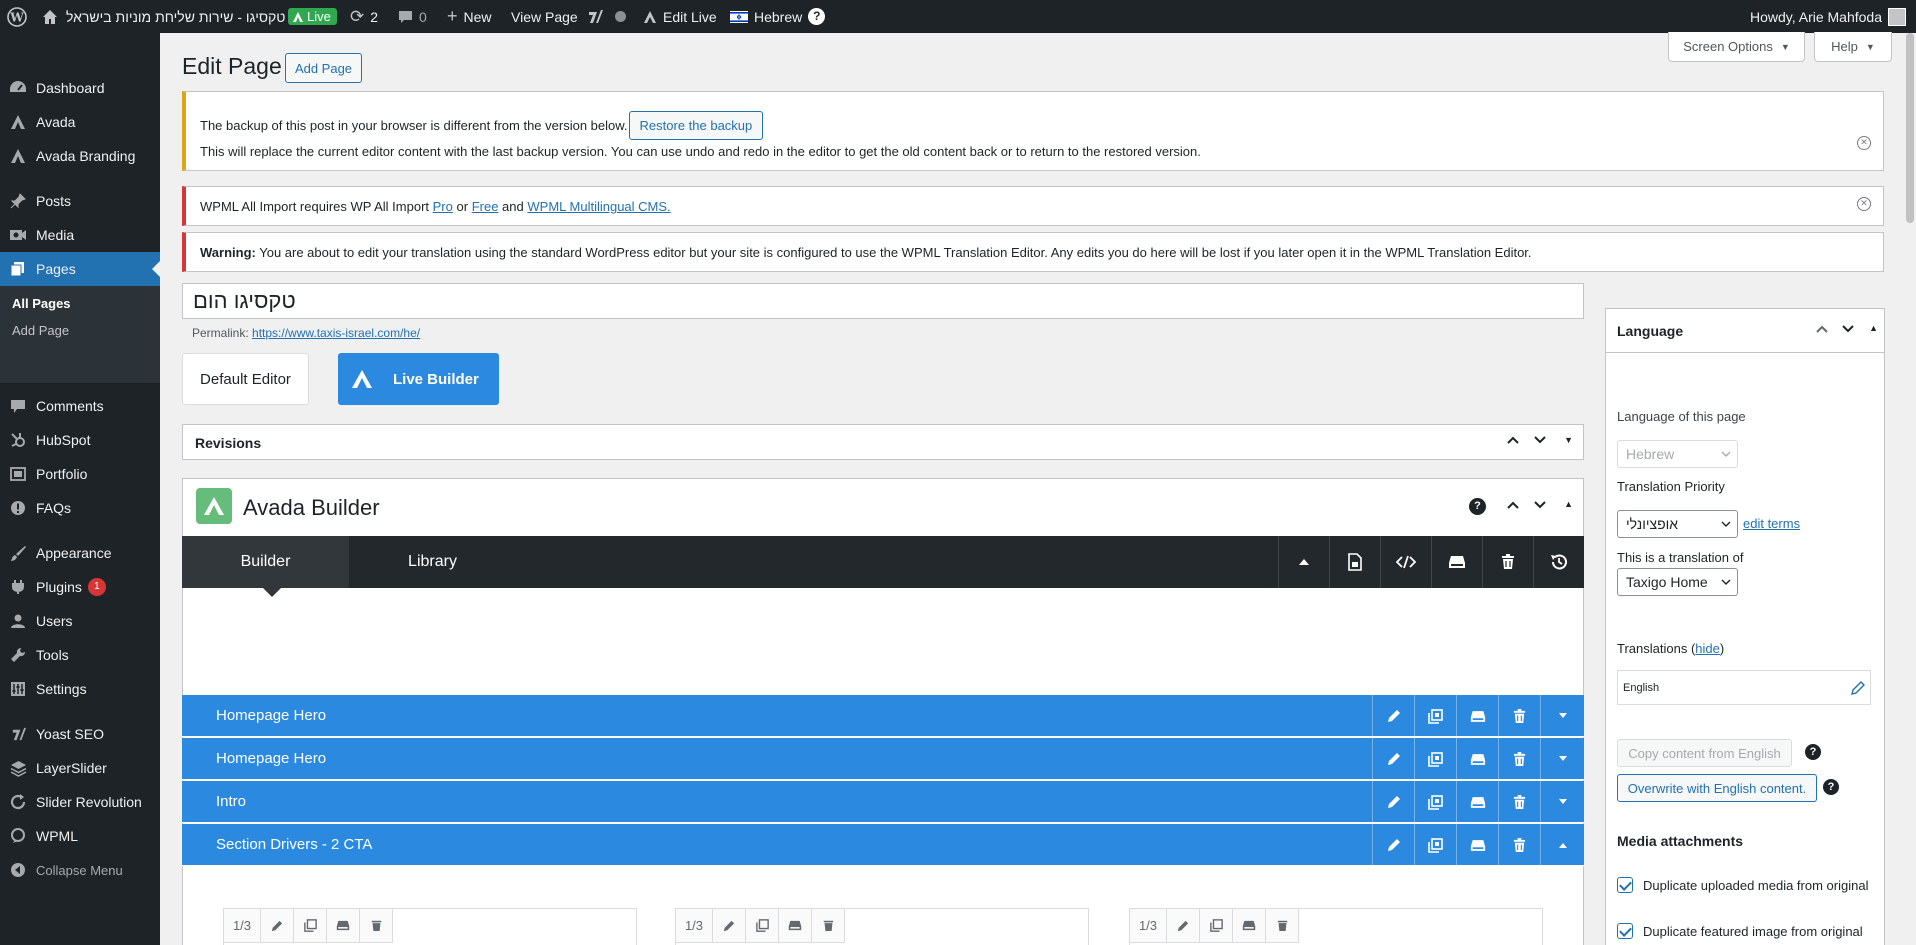 The height and width of the screenshot is (945, 1916). What do you see at coordinates (80, 88) in the screenshot?
I see `sidebar-item-dashboard: Dashboard` at bounding box center [80, 88].